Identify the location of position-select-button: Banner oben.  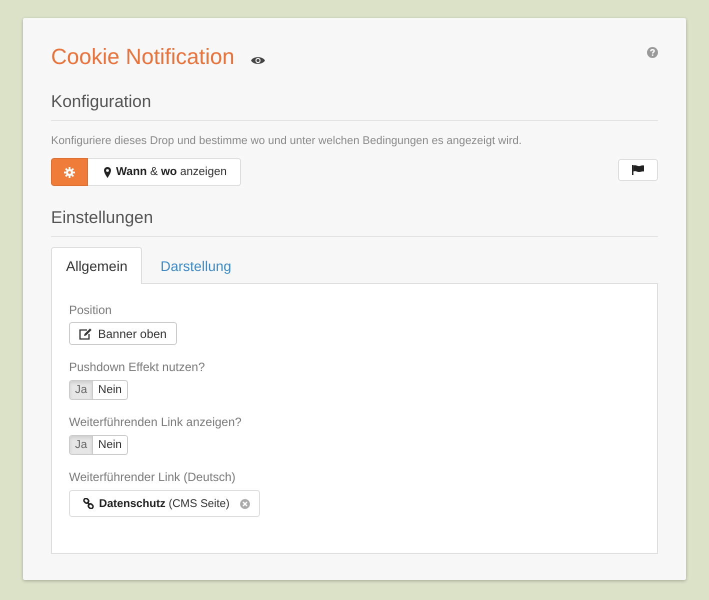
(123, 333).